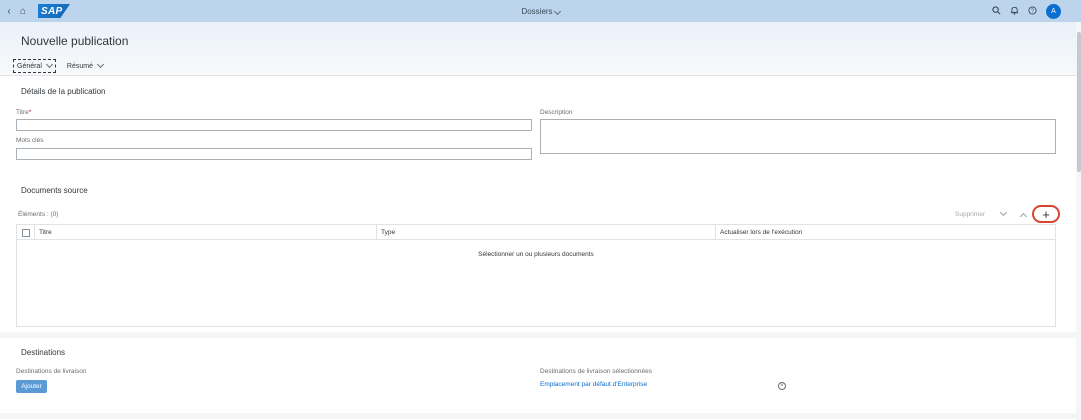 This screenshot has height=420, width=1081. I want to click on column-header-title: Titre, so click(213, 232).